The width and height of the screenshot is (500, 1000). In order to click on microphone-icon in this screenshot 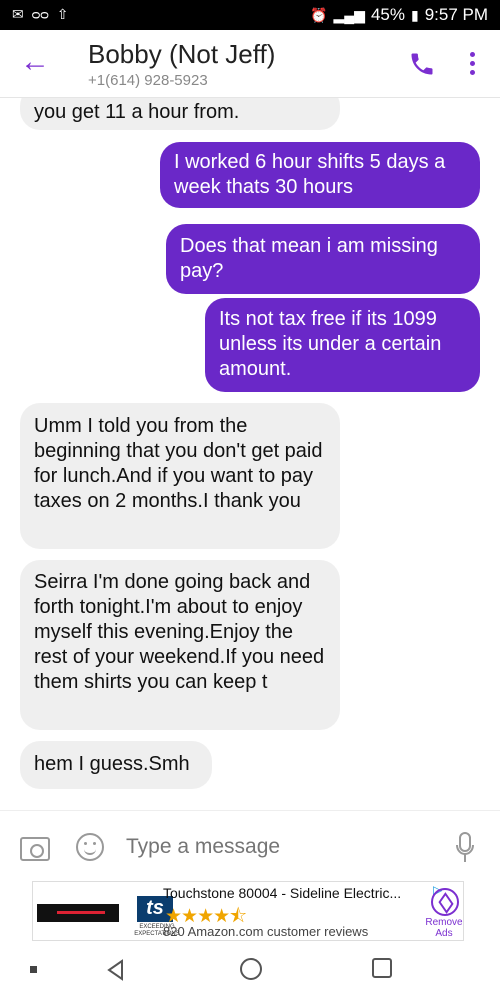, I will do `click(465, 848)`.